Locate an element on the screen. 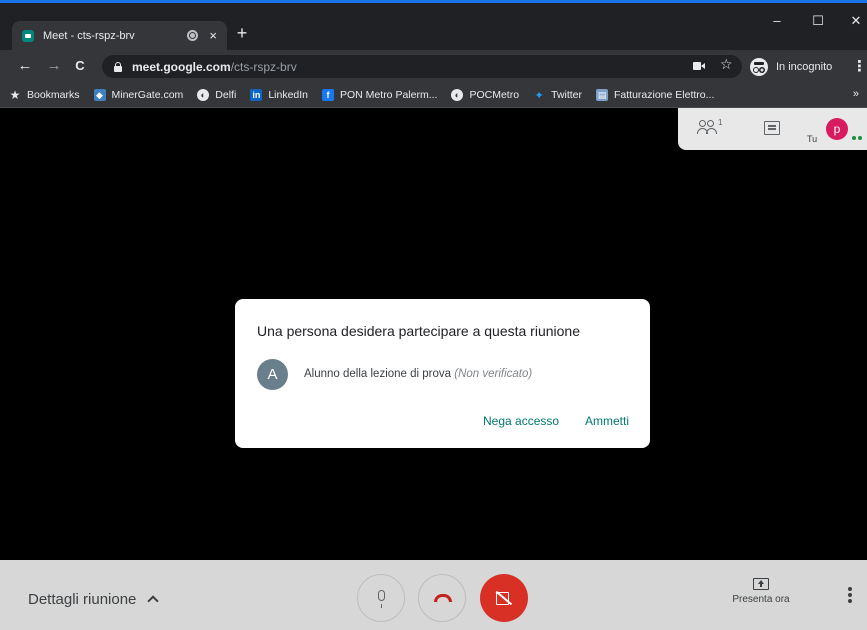 Image resolution: width=867 pixels, height=630 pixels. lock-icon is located at coordinates (118, 66).